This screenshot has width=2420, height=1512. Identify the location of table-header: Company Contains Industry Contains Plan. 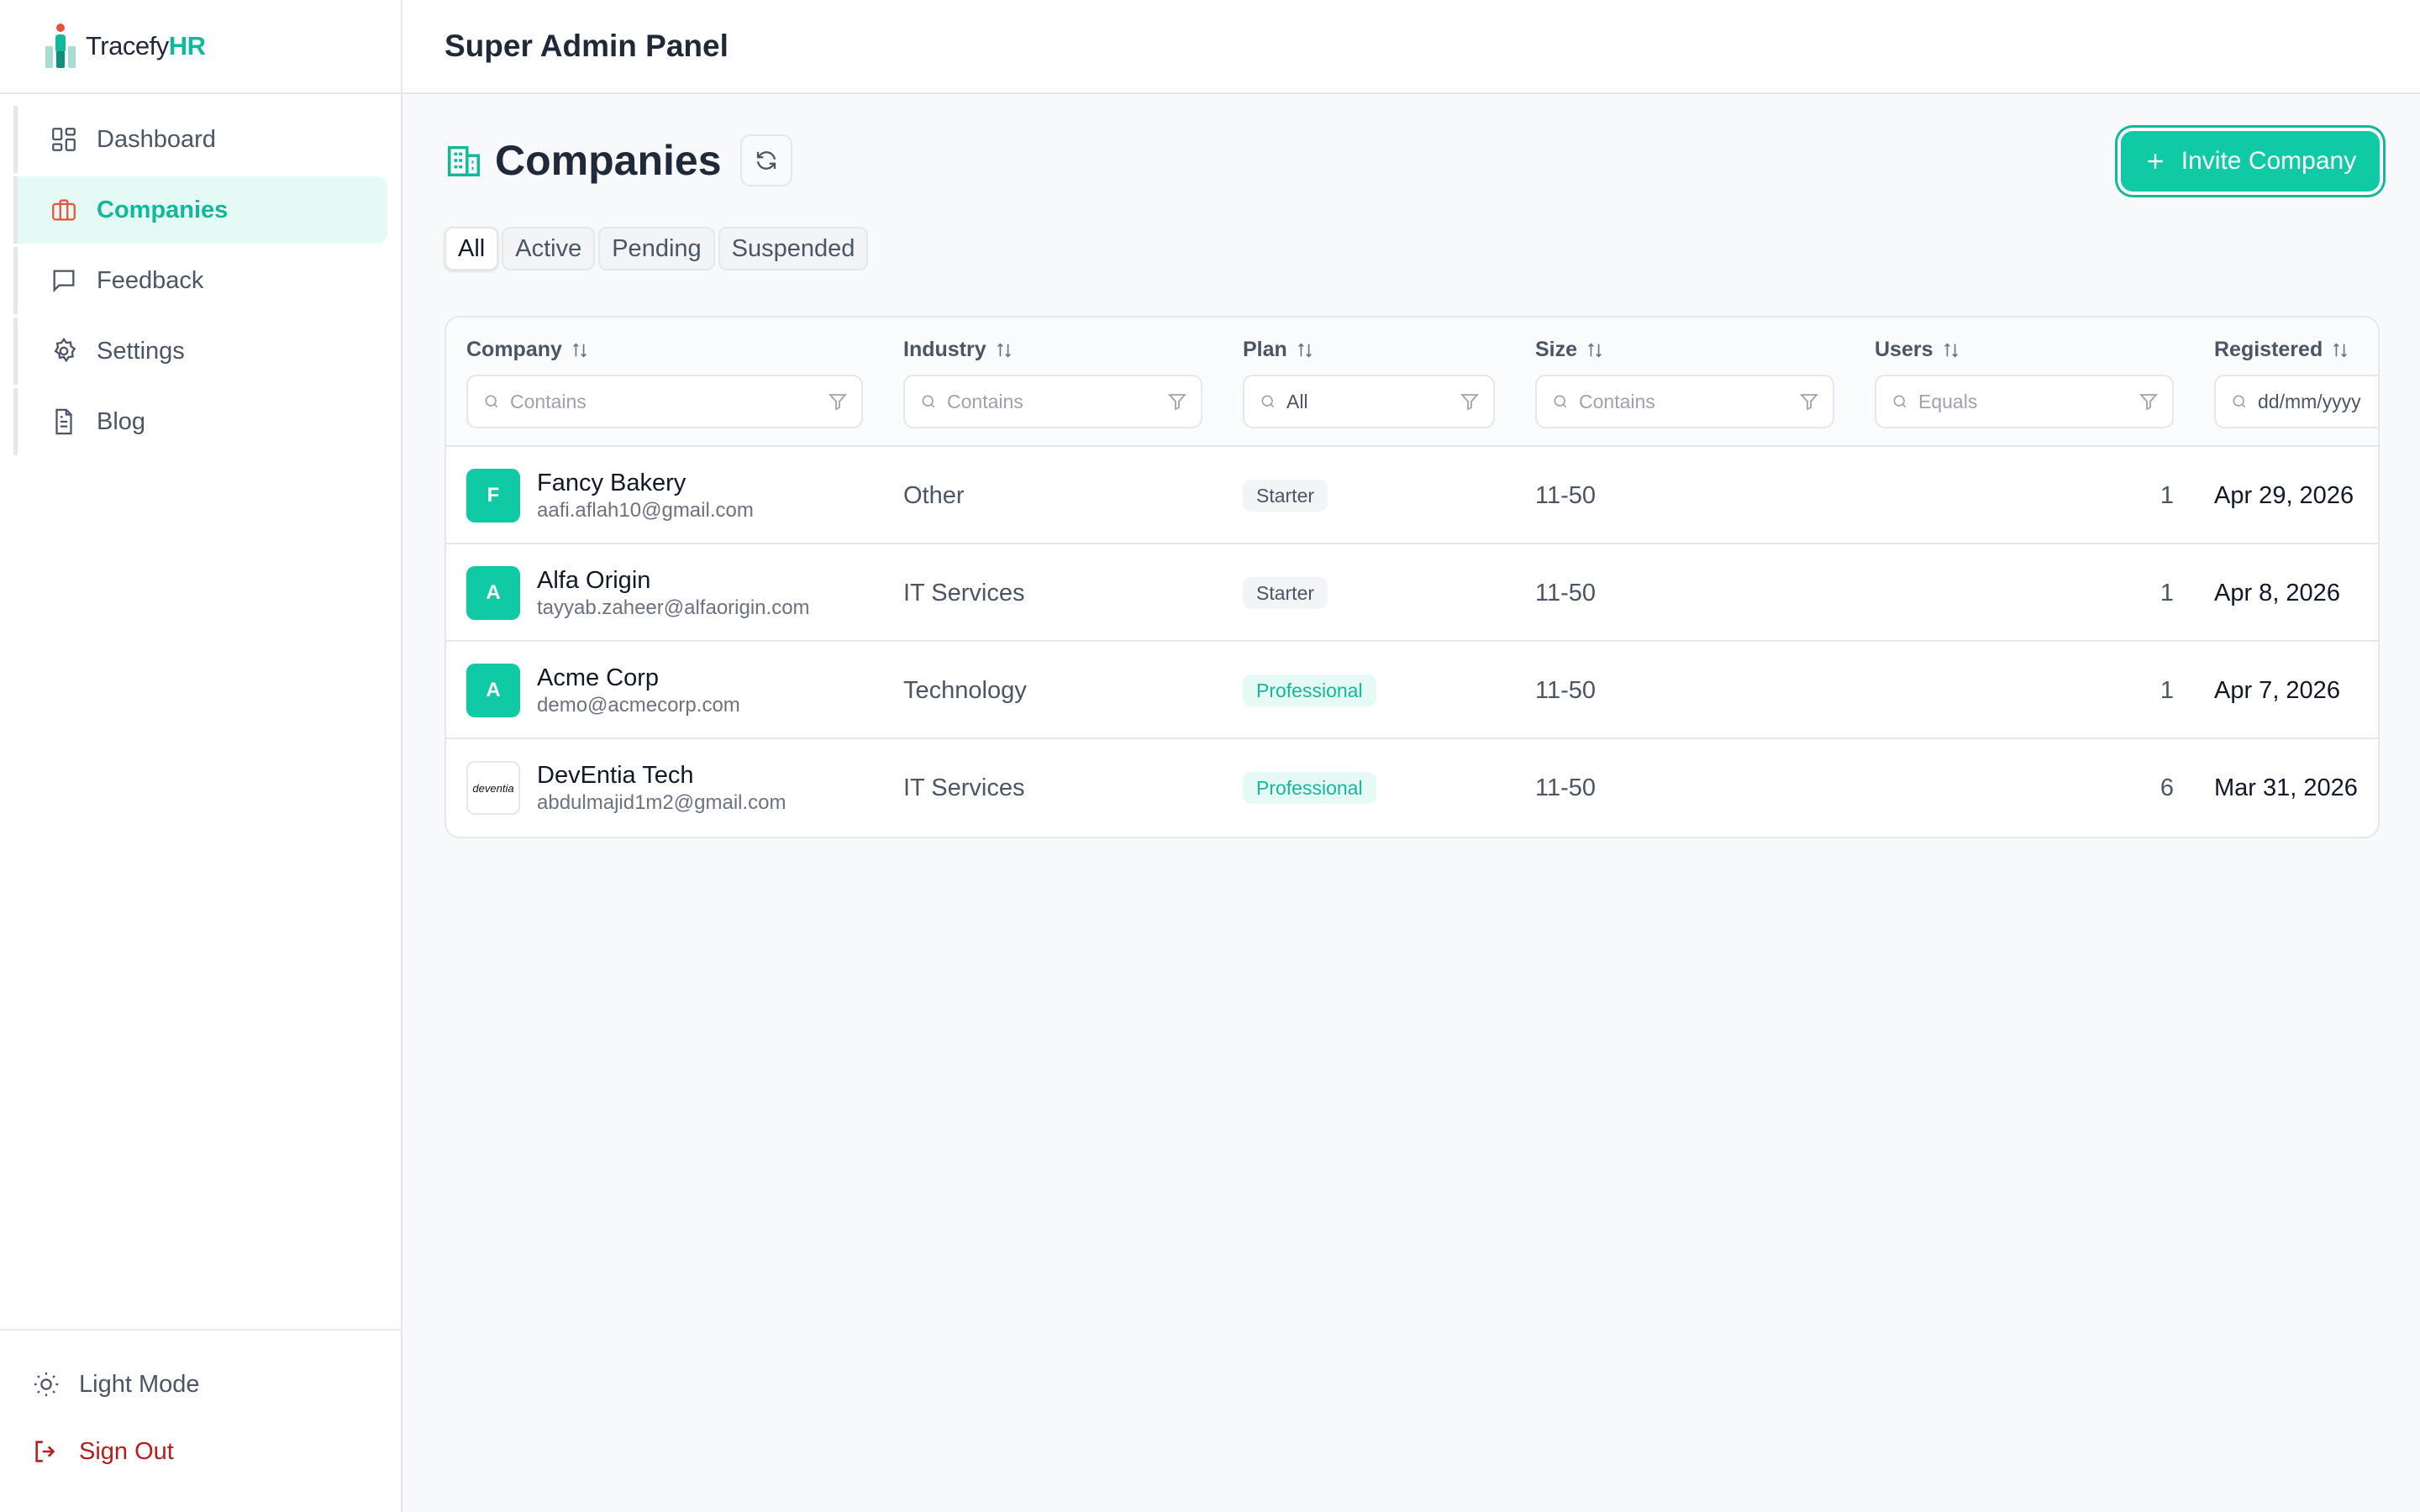
(1412, 382).